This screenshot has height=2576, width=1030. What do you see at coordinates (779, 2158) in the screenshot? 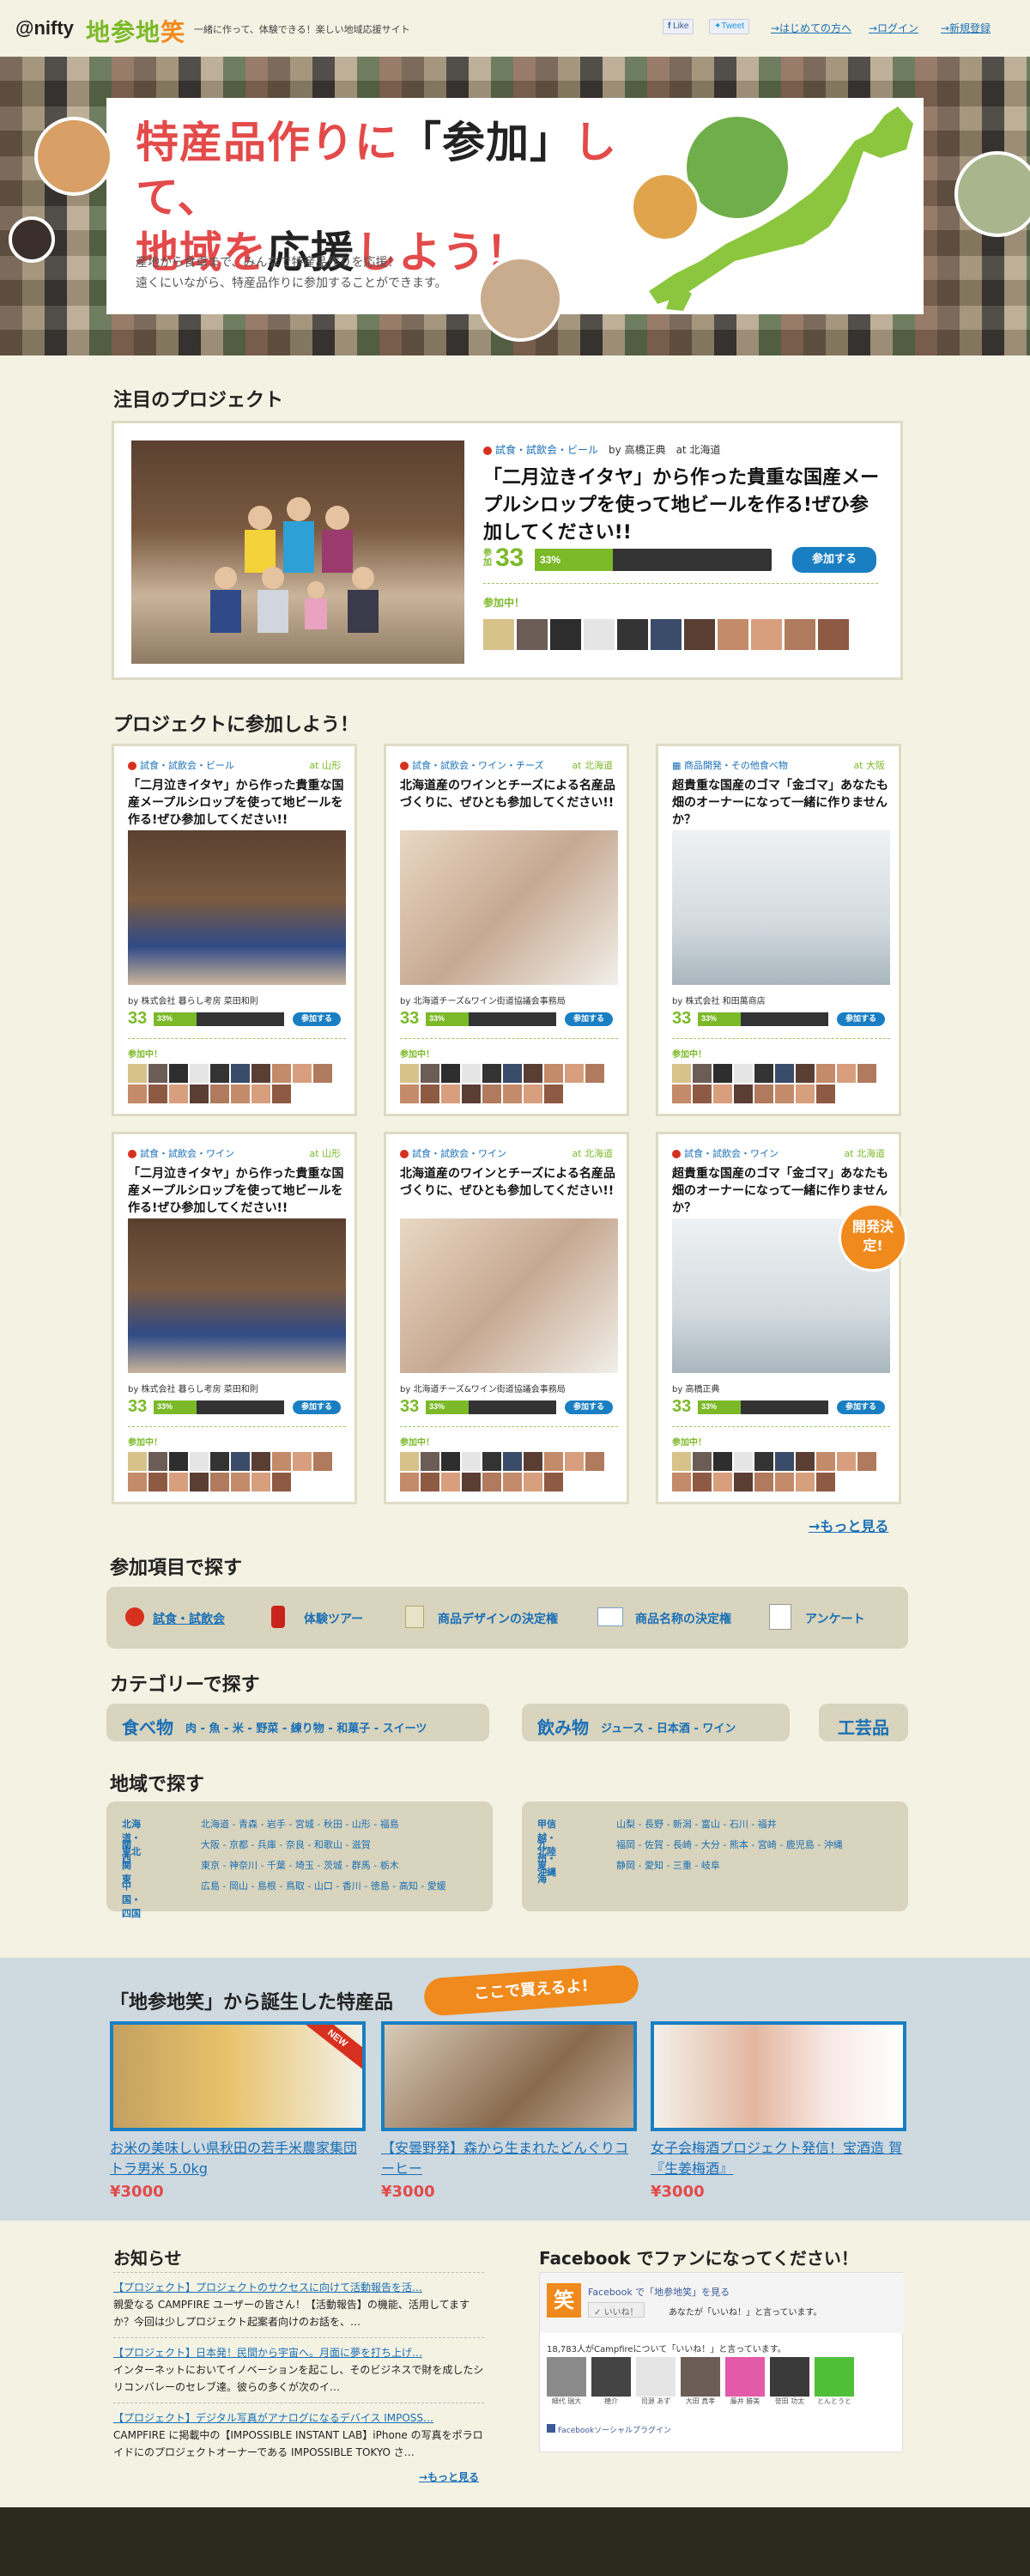
I see `product-name: 女子会梅酒プロジェクト発信！宝酒造 賀『生姜梅酒』` at bounding box center [779, 2158].